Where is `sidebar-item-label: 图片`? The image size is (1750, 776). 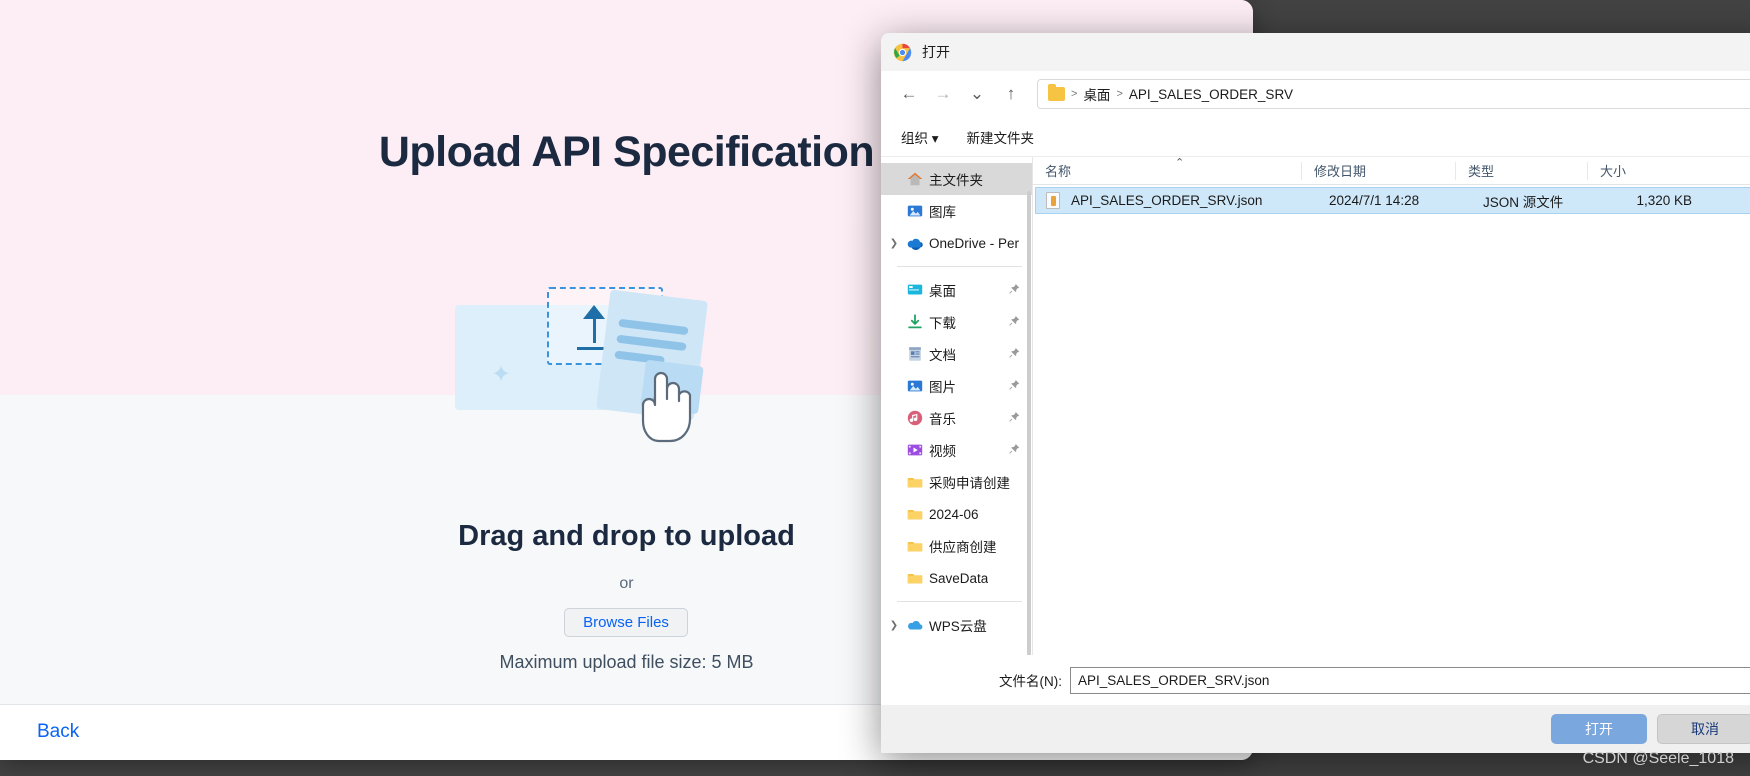
sidebar-item-label: 图片 is located at coordinates (942, 387).